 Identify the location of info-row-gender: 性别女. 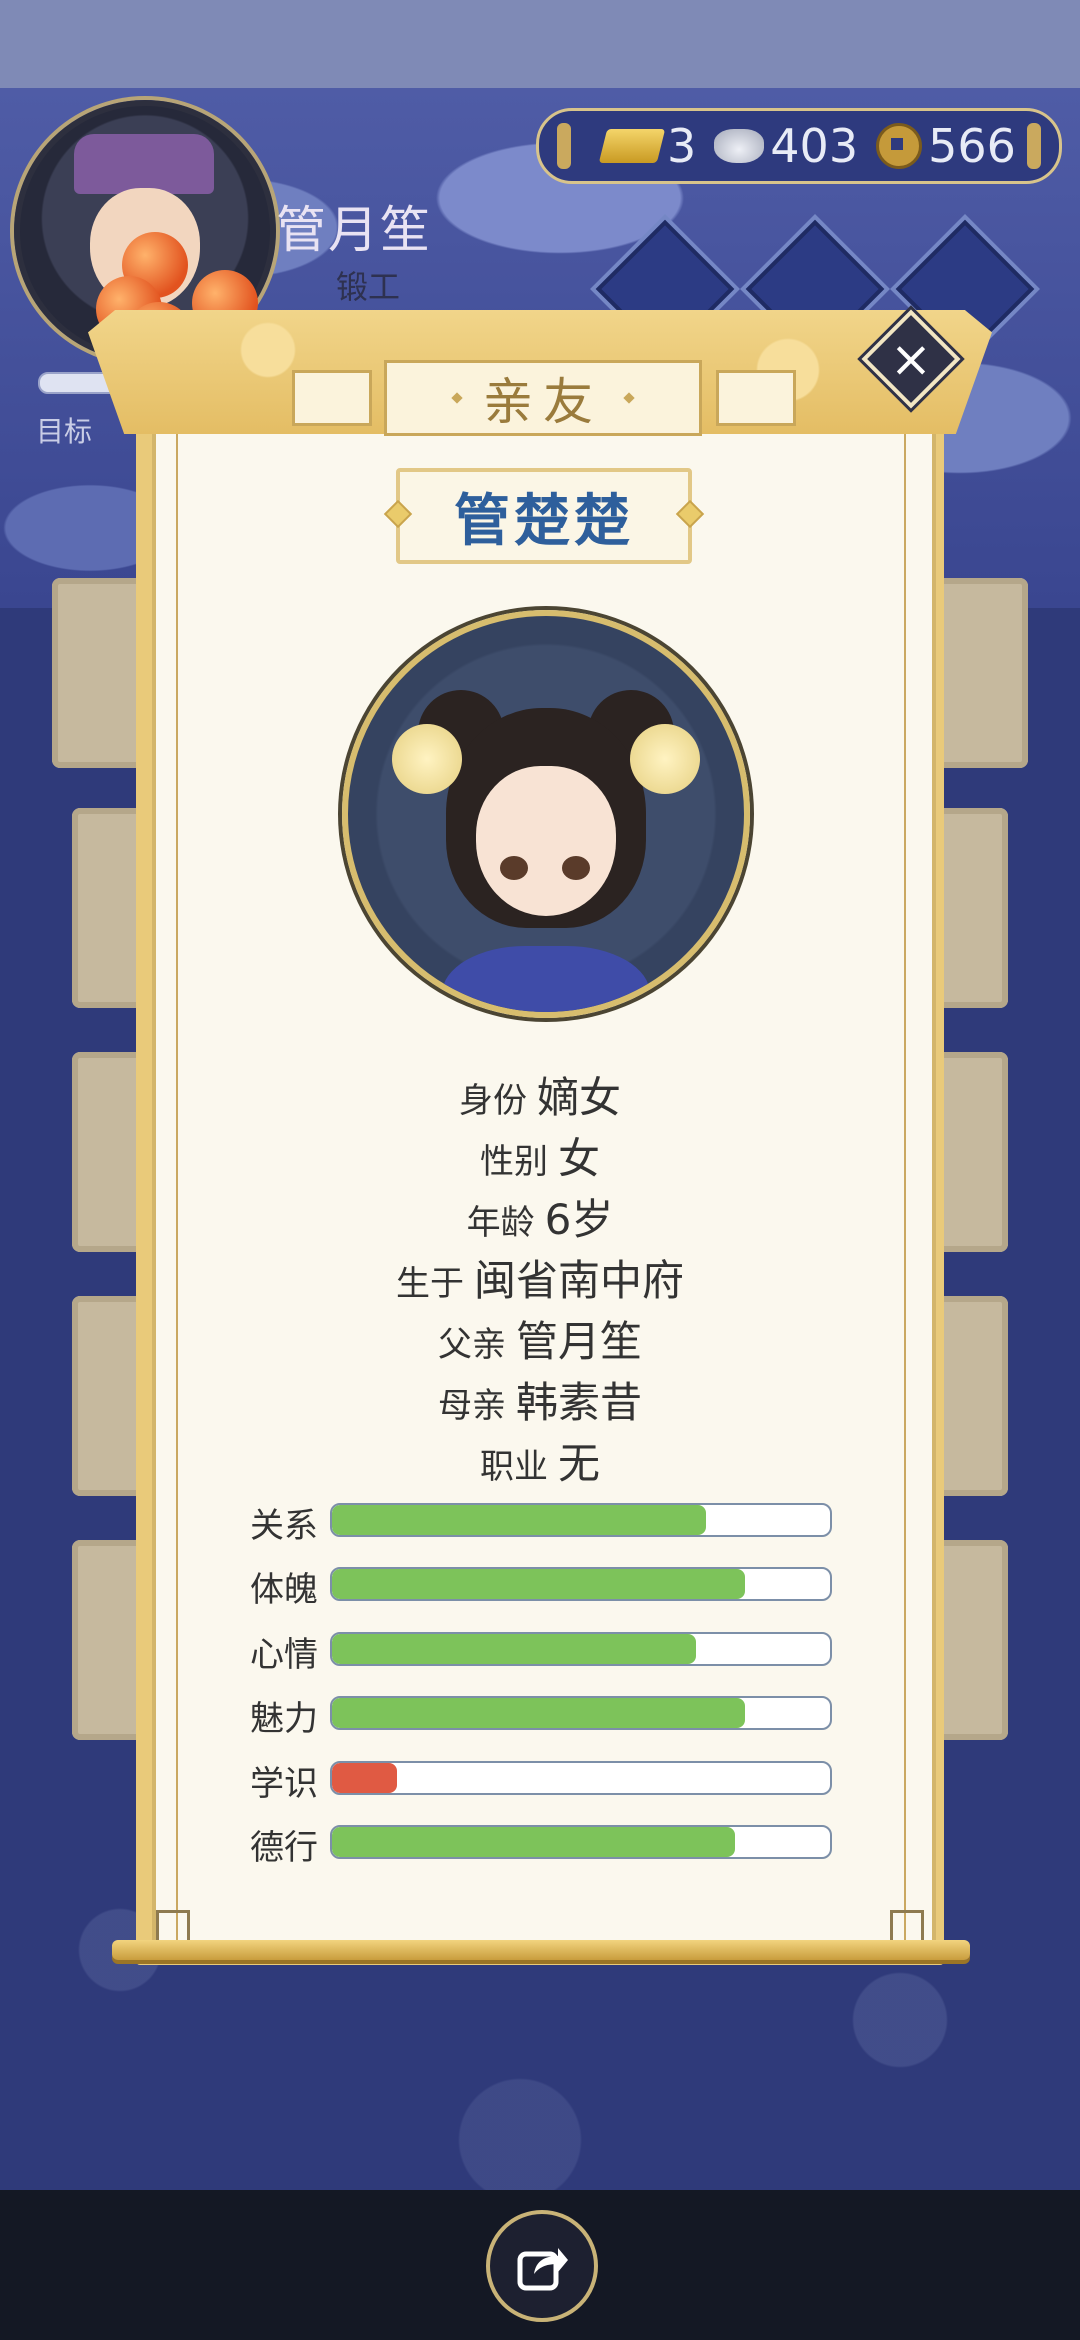
(540, 1155).